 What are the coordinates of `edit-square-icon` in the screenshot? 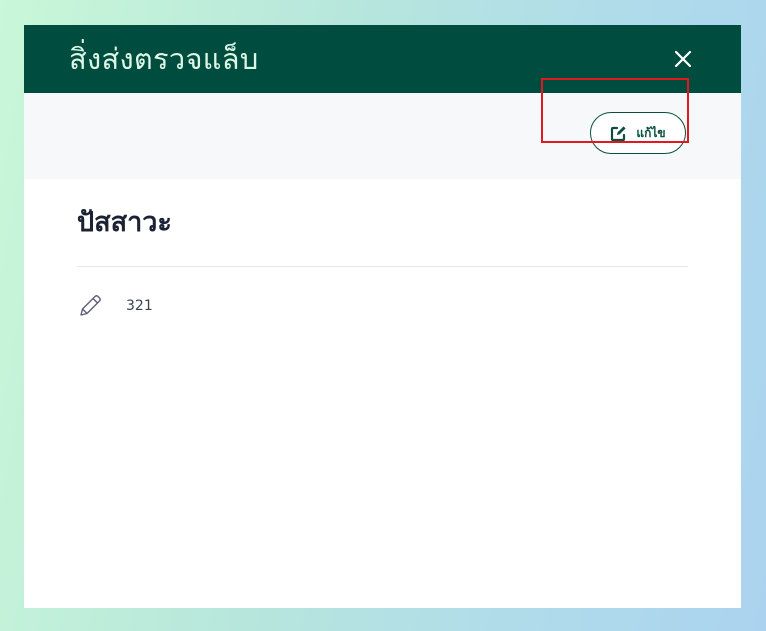 It's located at (618, 133).